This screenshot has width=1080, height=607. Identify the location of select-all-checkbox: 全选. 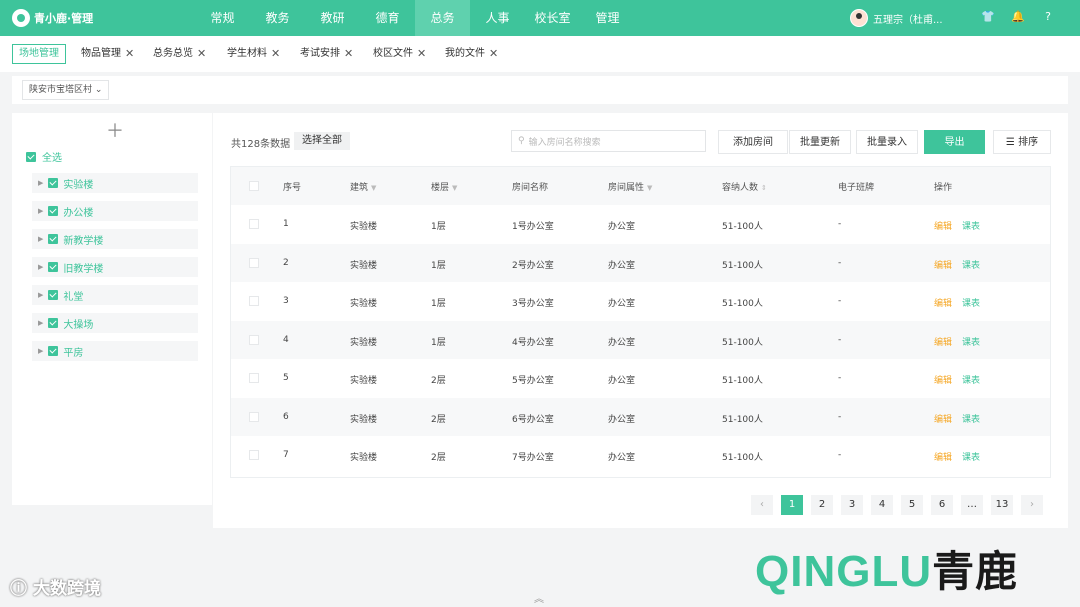
(44, 156).